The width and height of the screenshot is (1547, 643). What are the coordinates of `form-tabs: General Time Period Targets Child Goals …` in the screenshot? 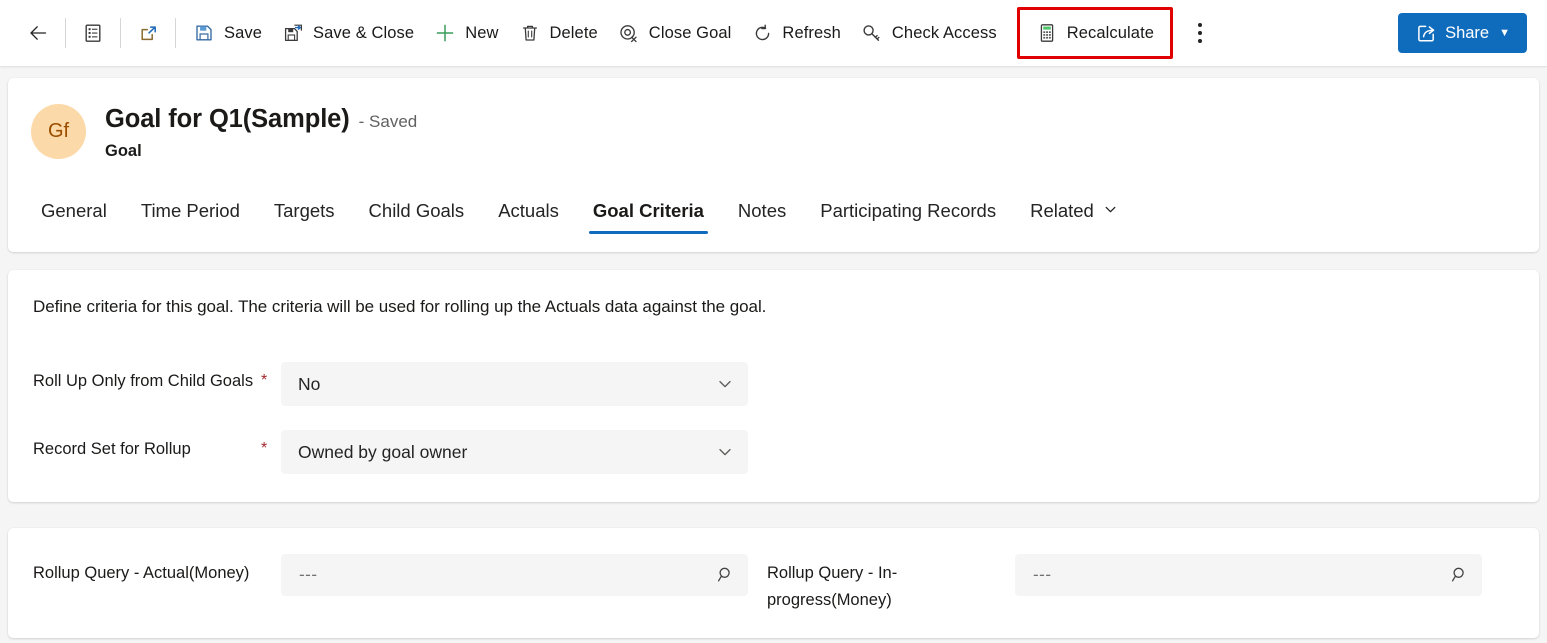 It's located at (773, 208).